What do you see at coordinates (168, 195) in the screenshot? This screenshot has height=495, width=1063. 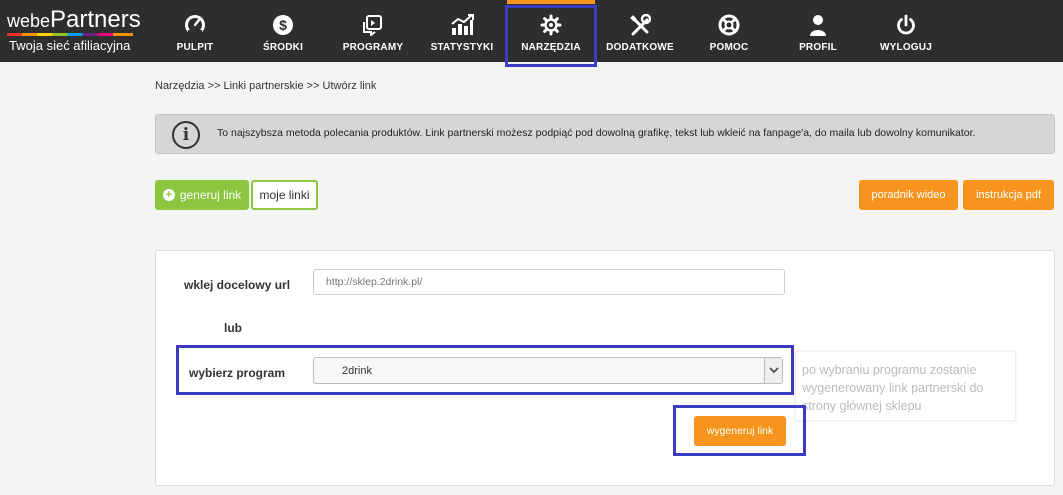 I see `plus-icon: +` at bounding box center [168, 195].